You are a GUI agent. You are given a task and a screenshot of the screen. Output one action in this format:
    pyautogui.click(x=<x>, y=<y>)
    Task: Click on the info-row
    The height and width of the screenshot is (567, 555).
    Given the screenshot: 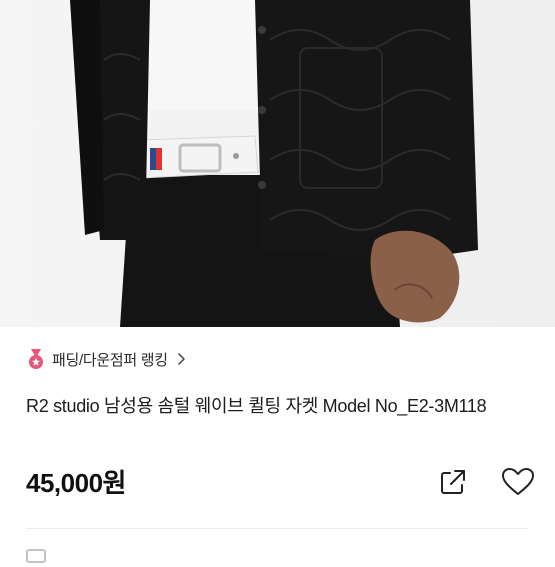 What is the action you would take?
    pyautogui.click(x=36, y=556)
    